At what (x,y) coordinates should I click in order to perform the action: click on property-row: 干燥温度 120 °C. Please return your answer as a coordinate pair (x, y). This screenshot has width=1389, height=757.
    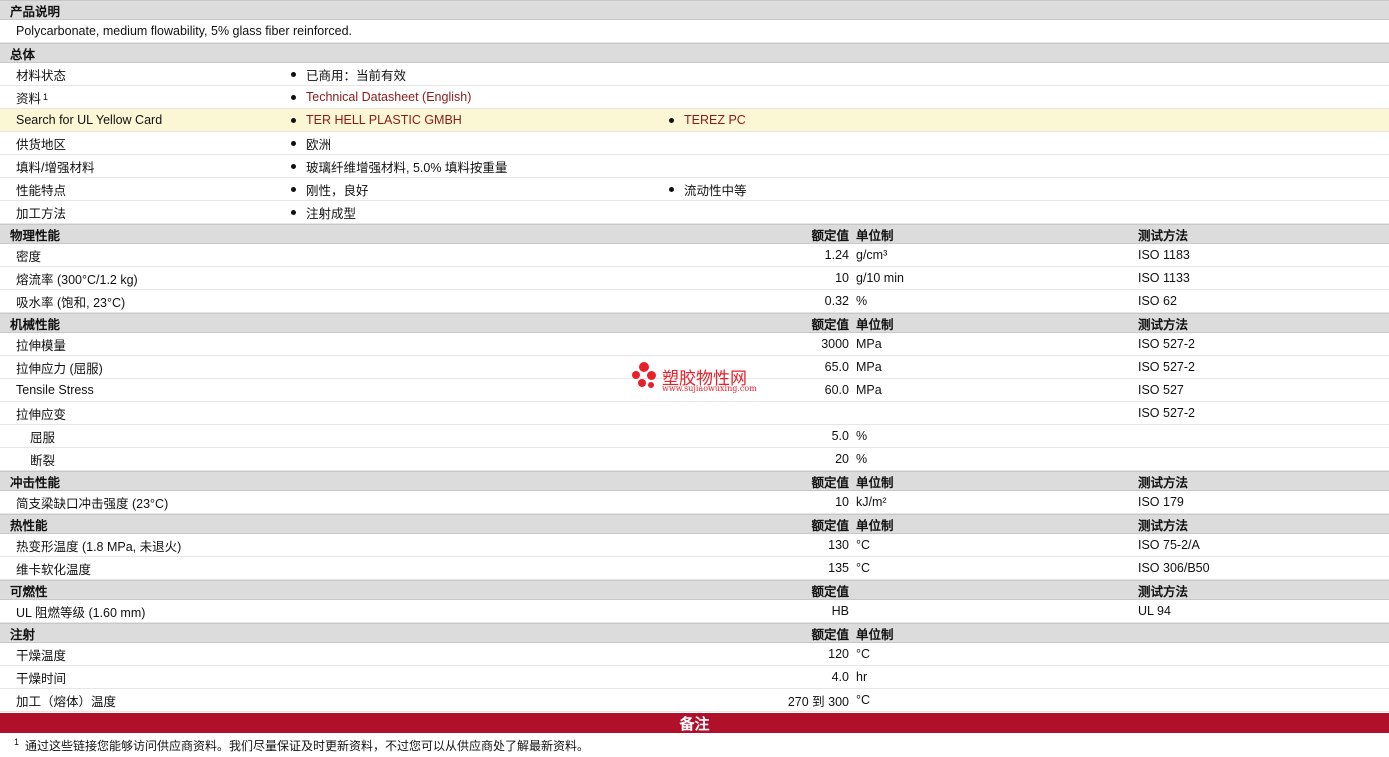
    Looking at the image, I should click on (694, 654).